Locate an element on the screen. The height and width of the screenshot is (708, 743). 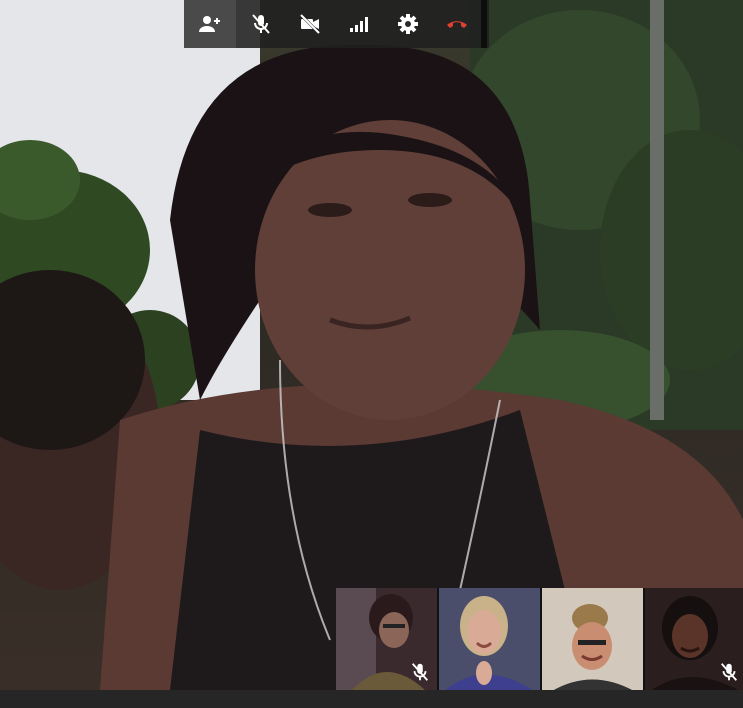
signal-bars-icon is located at coordinates (358, 24).